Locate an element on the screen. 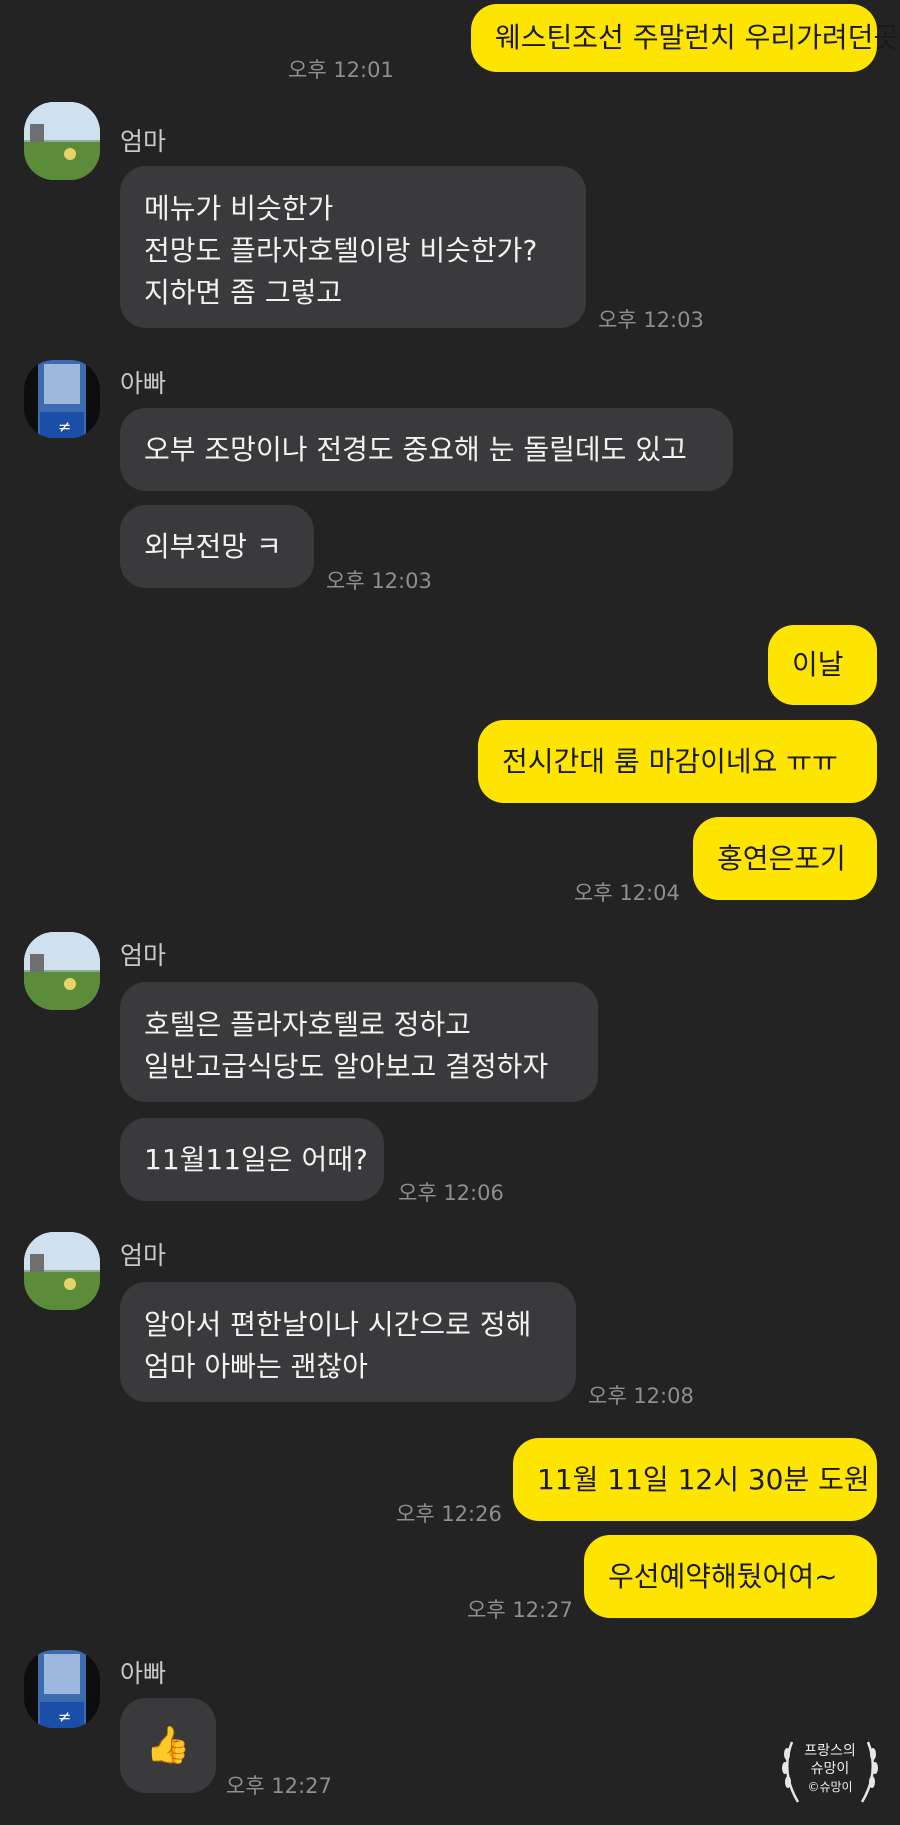  my-message-bubble: 홍연은포기 is located at coordinates (785, 858).